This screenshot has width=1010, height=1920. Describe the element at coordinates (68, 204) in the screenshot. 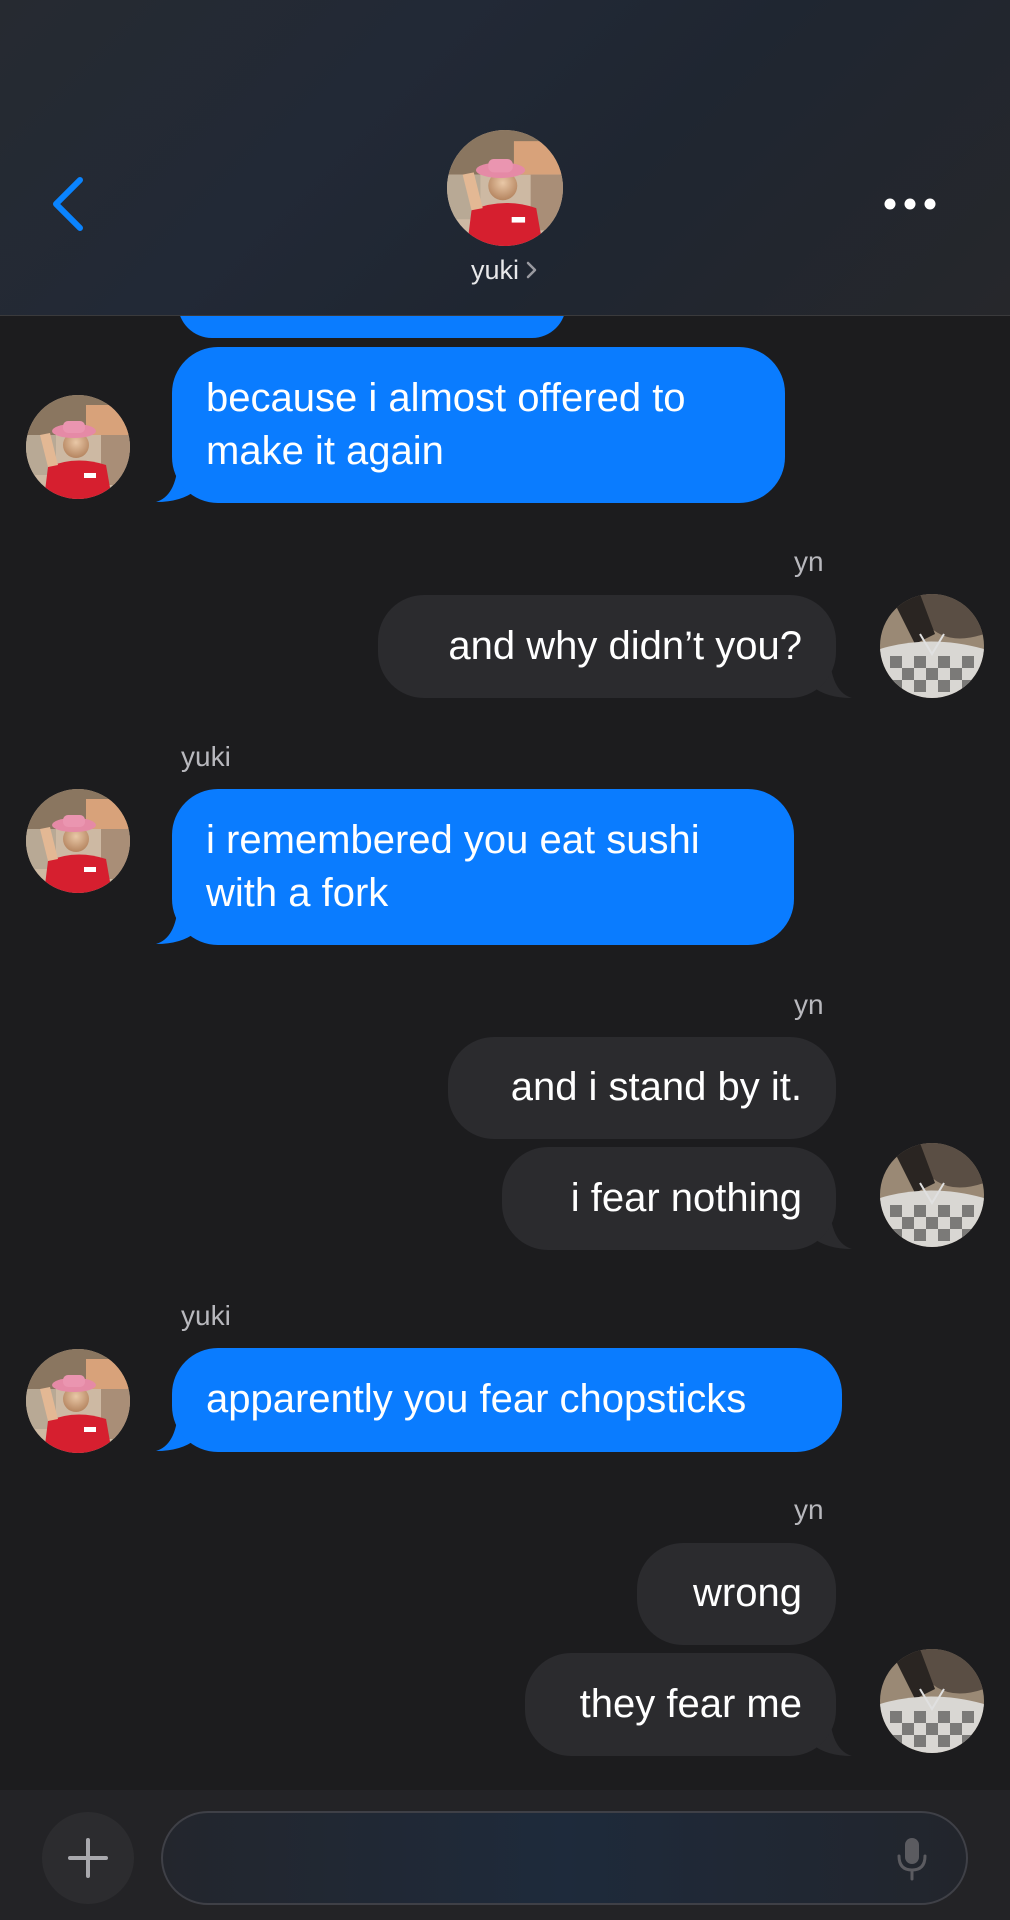

I see `chevron-left-icon` at that location.